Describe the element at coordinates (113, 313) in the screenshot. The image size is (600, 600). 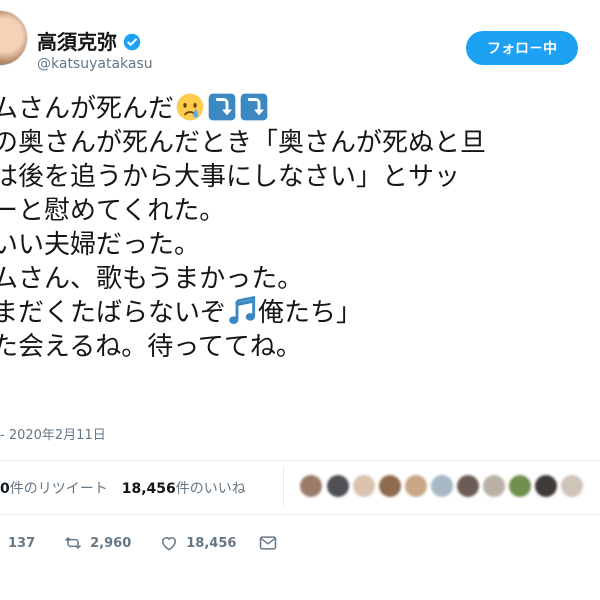
I see `tweet-line-7-text: まだくたばらないぞ` at that location.